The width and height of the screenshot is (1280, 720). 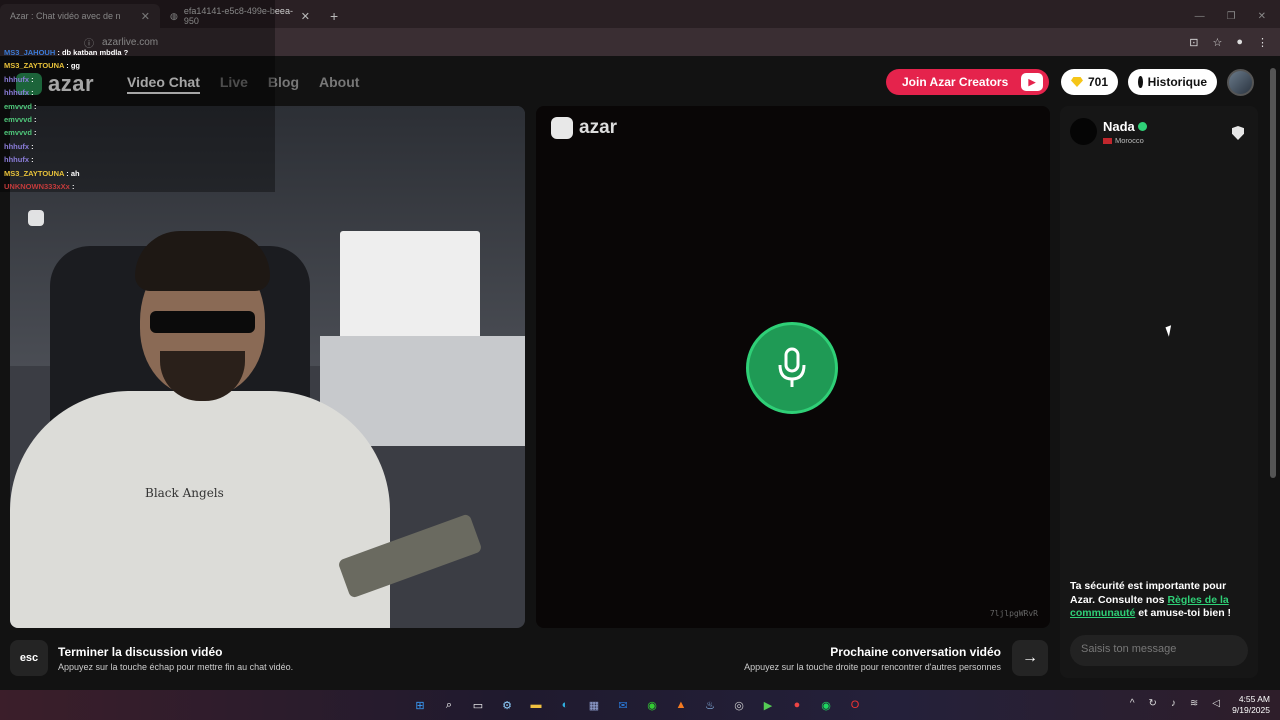 What do you see at coordinates (1129, 140) in the screenshot?
I see `peer-country: Morocco` at bounding box center [1129, 140].